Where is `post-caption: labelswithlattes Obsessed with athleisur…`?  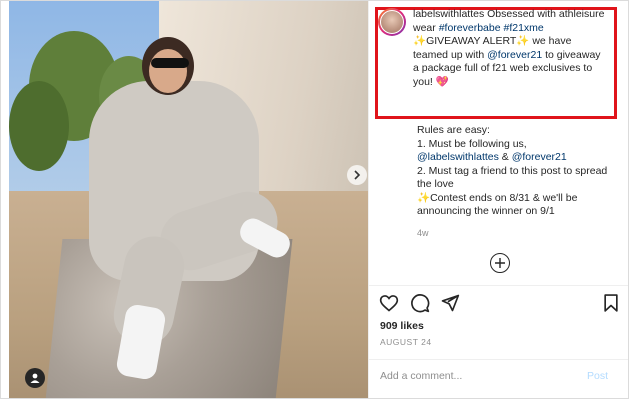 post-caption: labelswithlattes Obsessed with athleisur… is located at coordinates (509, 48).